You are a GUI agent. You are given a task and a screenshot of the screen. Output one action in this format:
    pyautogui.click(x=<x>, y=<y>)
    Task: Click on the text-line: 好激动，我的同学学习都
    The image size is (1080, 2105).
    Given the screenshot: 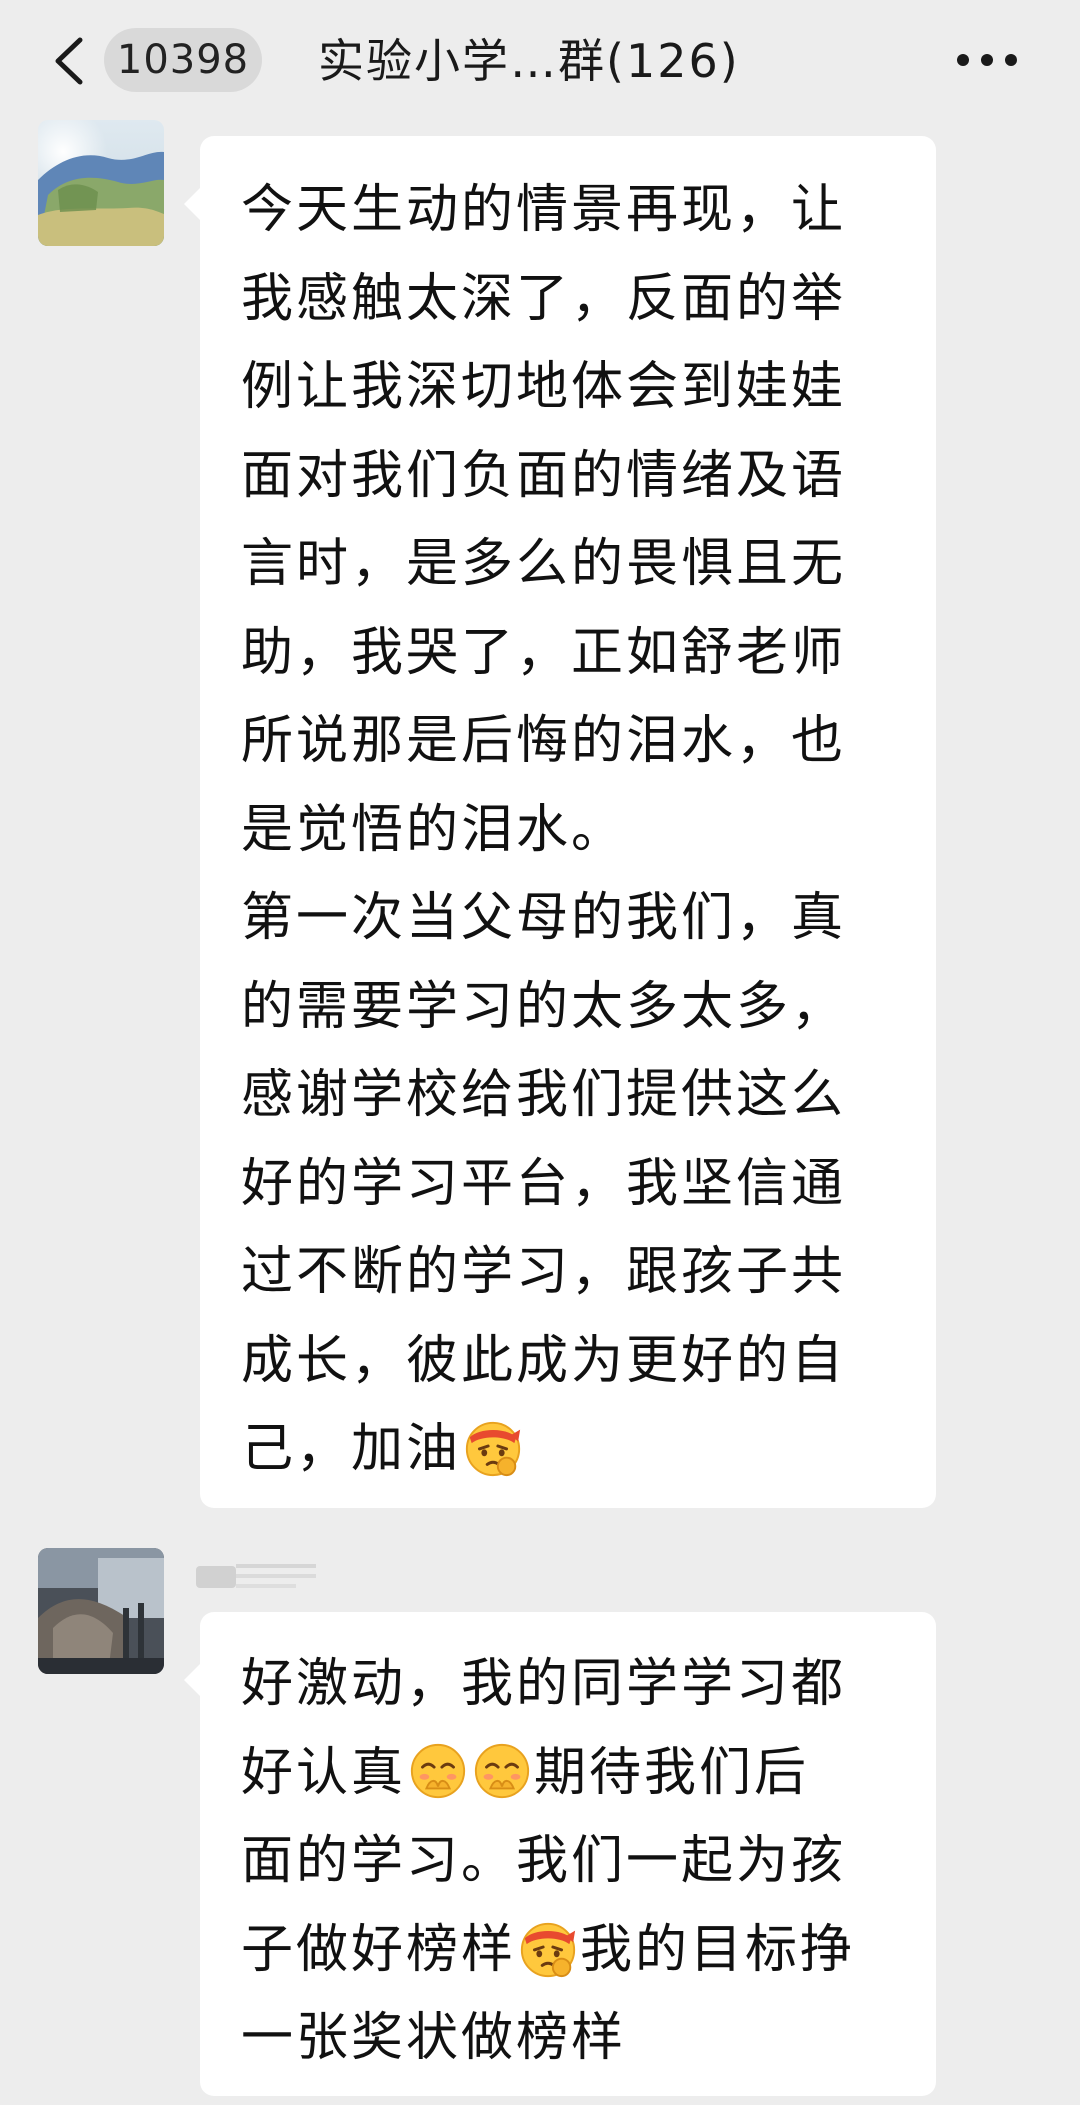 What is the action you would take?
    pyautogui.click(x=544, y=1684)
    